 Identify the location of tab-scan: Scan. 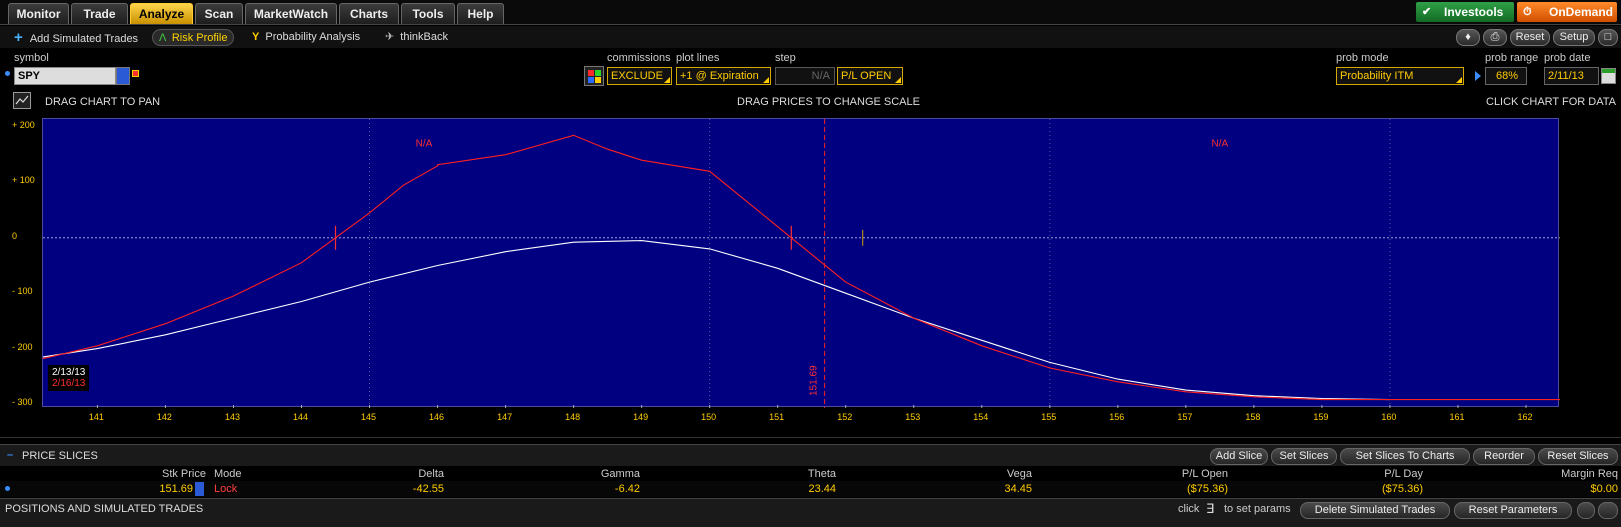
(219, 13).